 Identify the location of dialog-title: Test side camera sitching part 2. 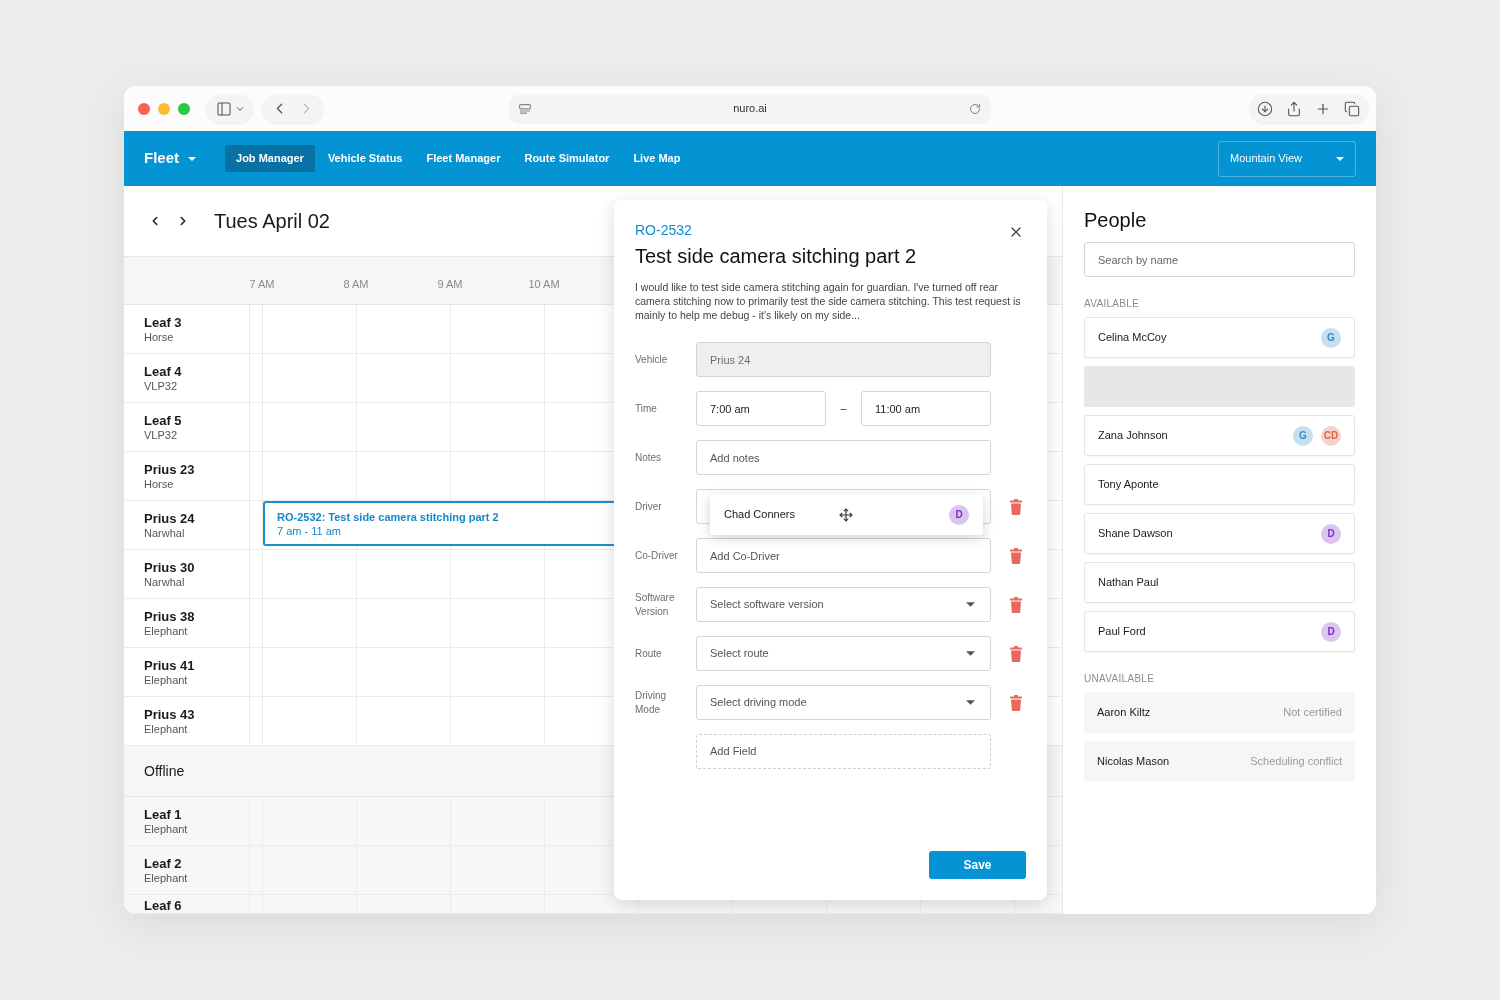
(776, 256).